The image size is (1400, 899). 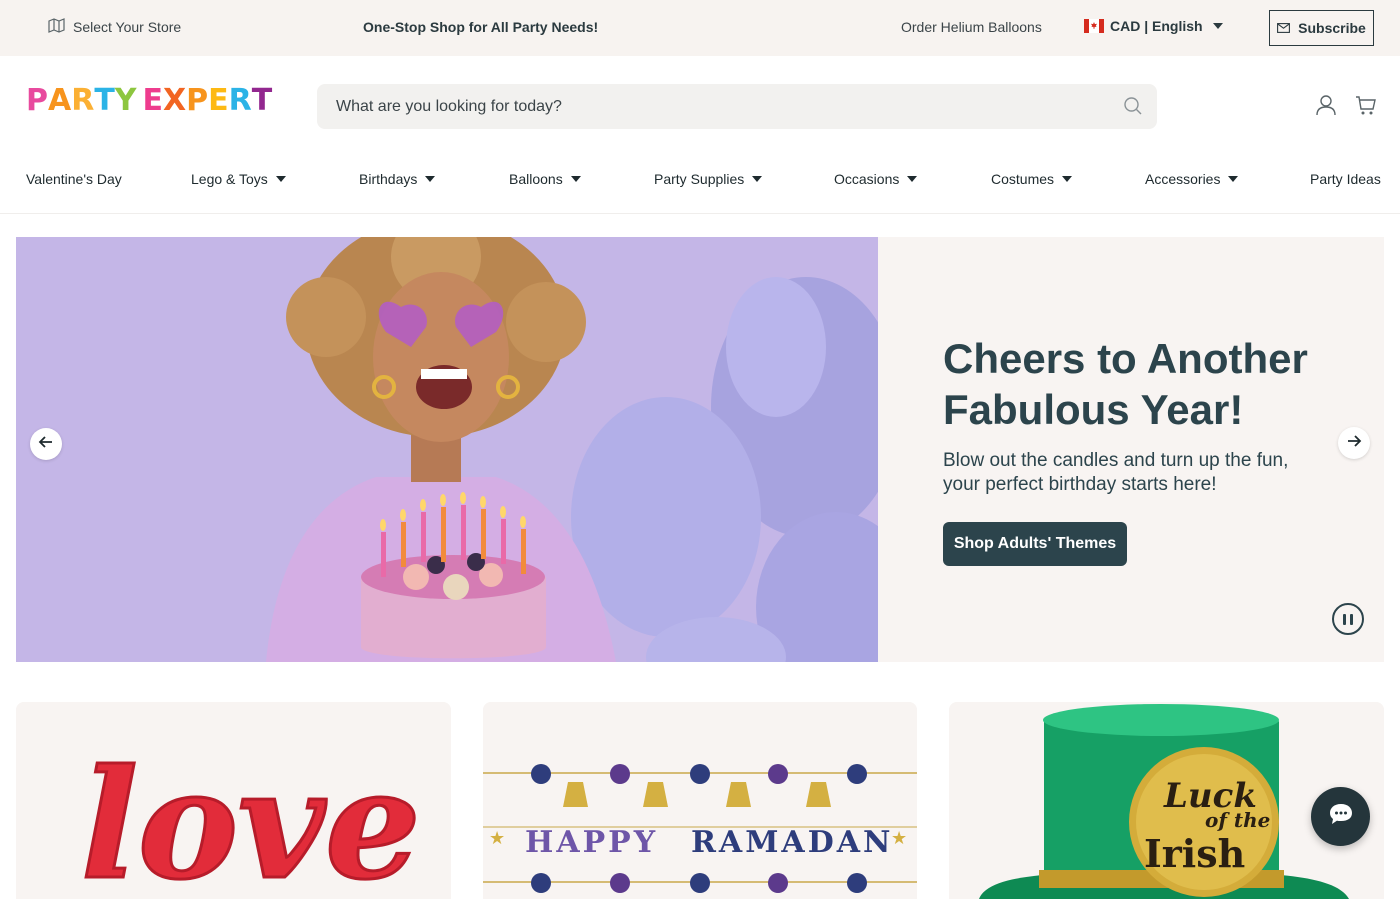 I want to click on hero-prev-button, so click(x=46, y=444).